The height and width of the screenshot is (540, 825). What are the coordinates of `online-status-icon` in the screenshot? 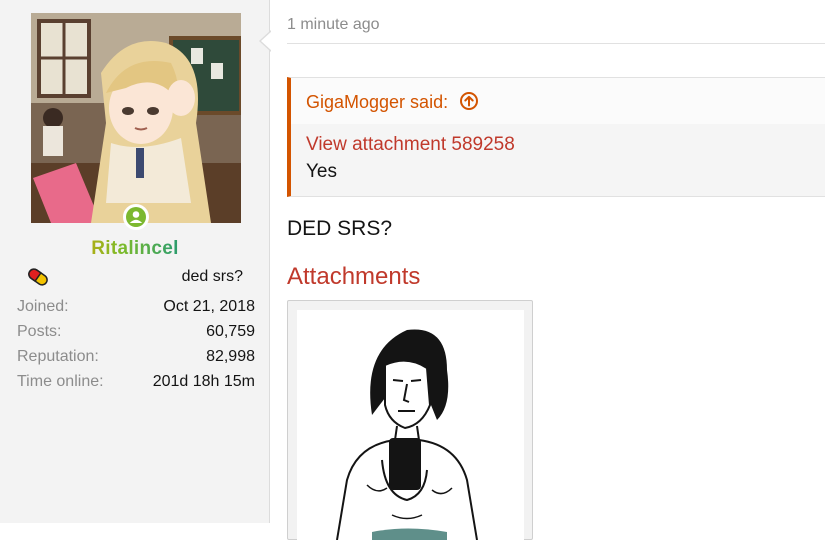 It's located at (136, 217).